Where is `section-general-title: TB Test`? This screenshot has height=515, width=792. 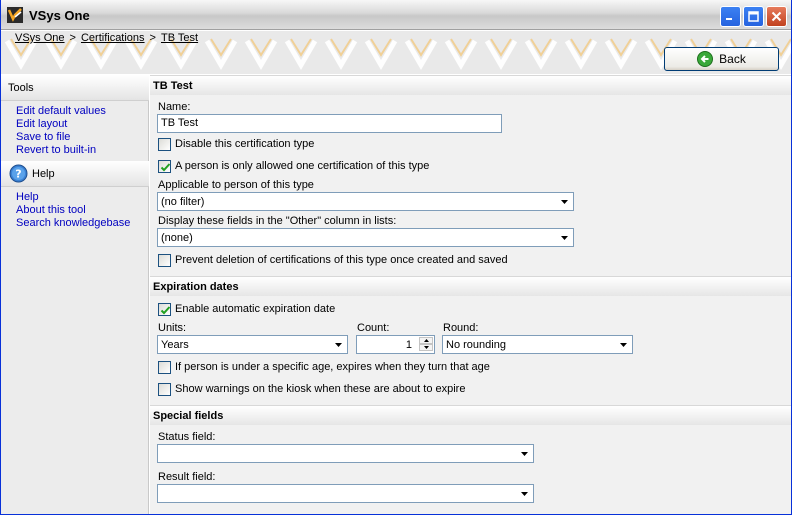
section-general-title: TB Test is located at coordinates (173, 86).